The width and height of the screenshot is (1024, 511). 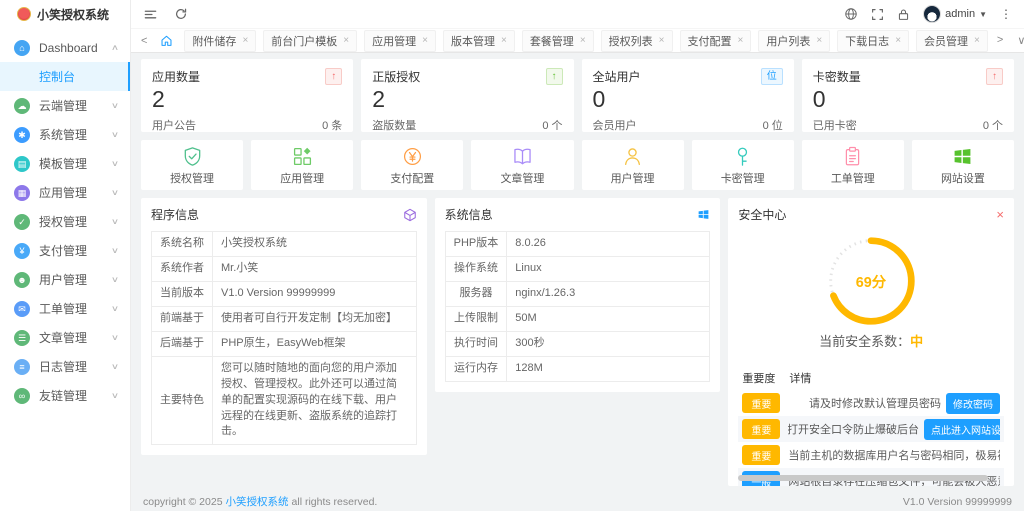 What do you see at coordinates (166, 40) in the screenshot?
I see `home-tab` at bounding box center [166, 40].